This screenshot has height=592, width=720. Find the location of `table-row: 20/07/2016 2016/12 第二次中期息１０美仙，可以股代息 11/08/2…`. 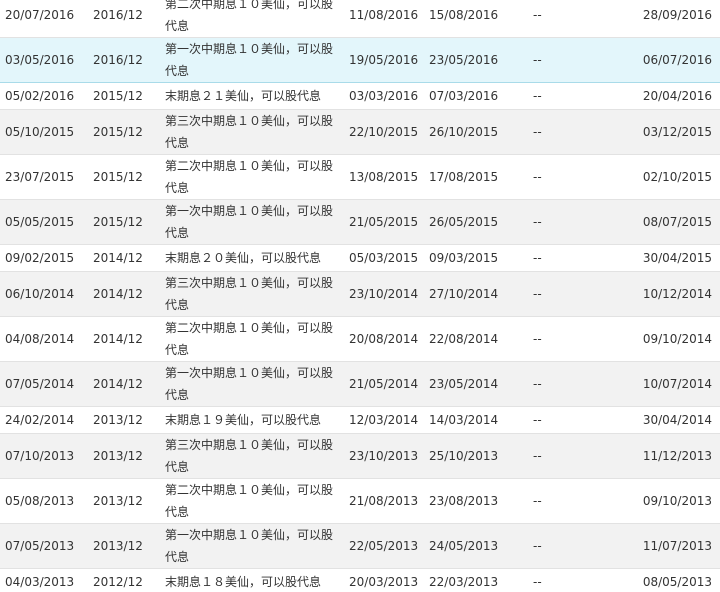

table-row: 20/07/2016 2016/12 第二次中期息１０美仙，可以股代息 11/08/2… is located at coordinates (360, 19).